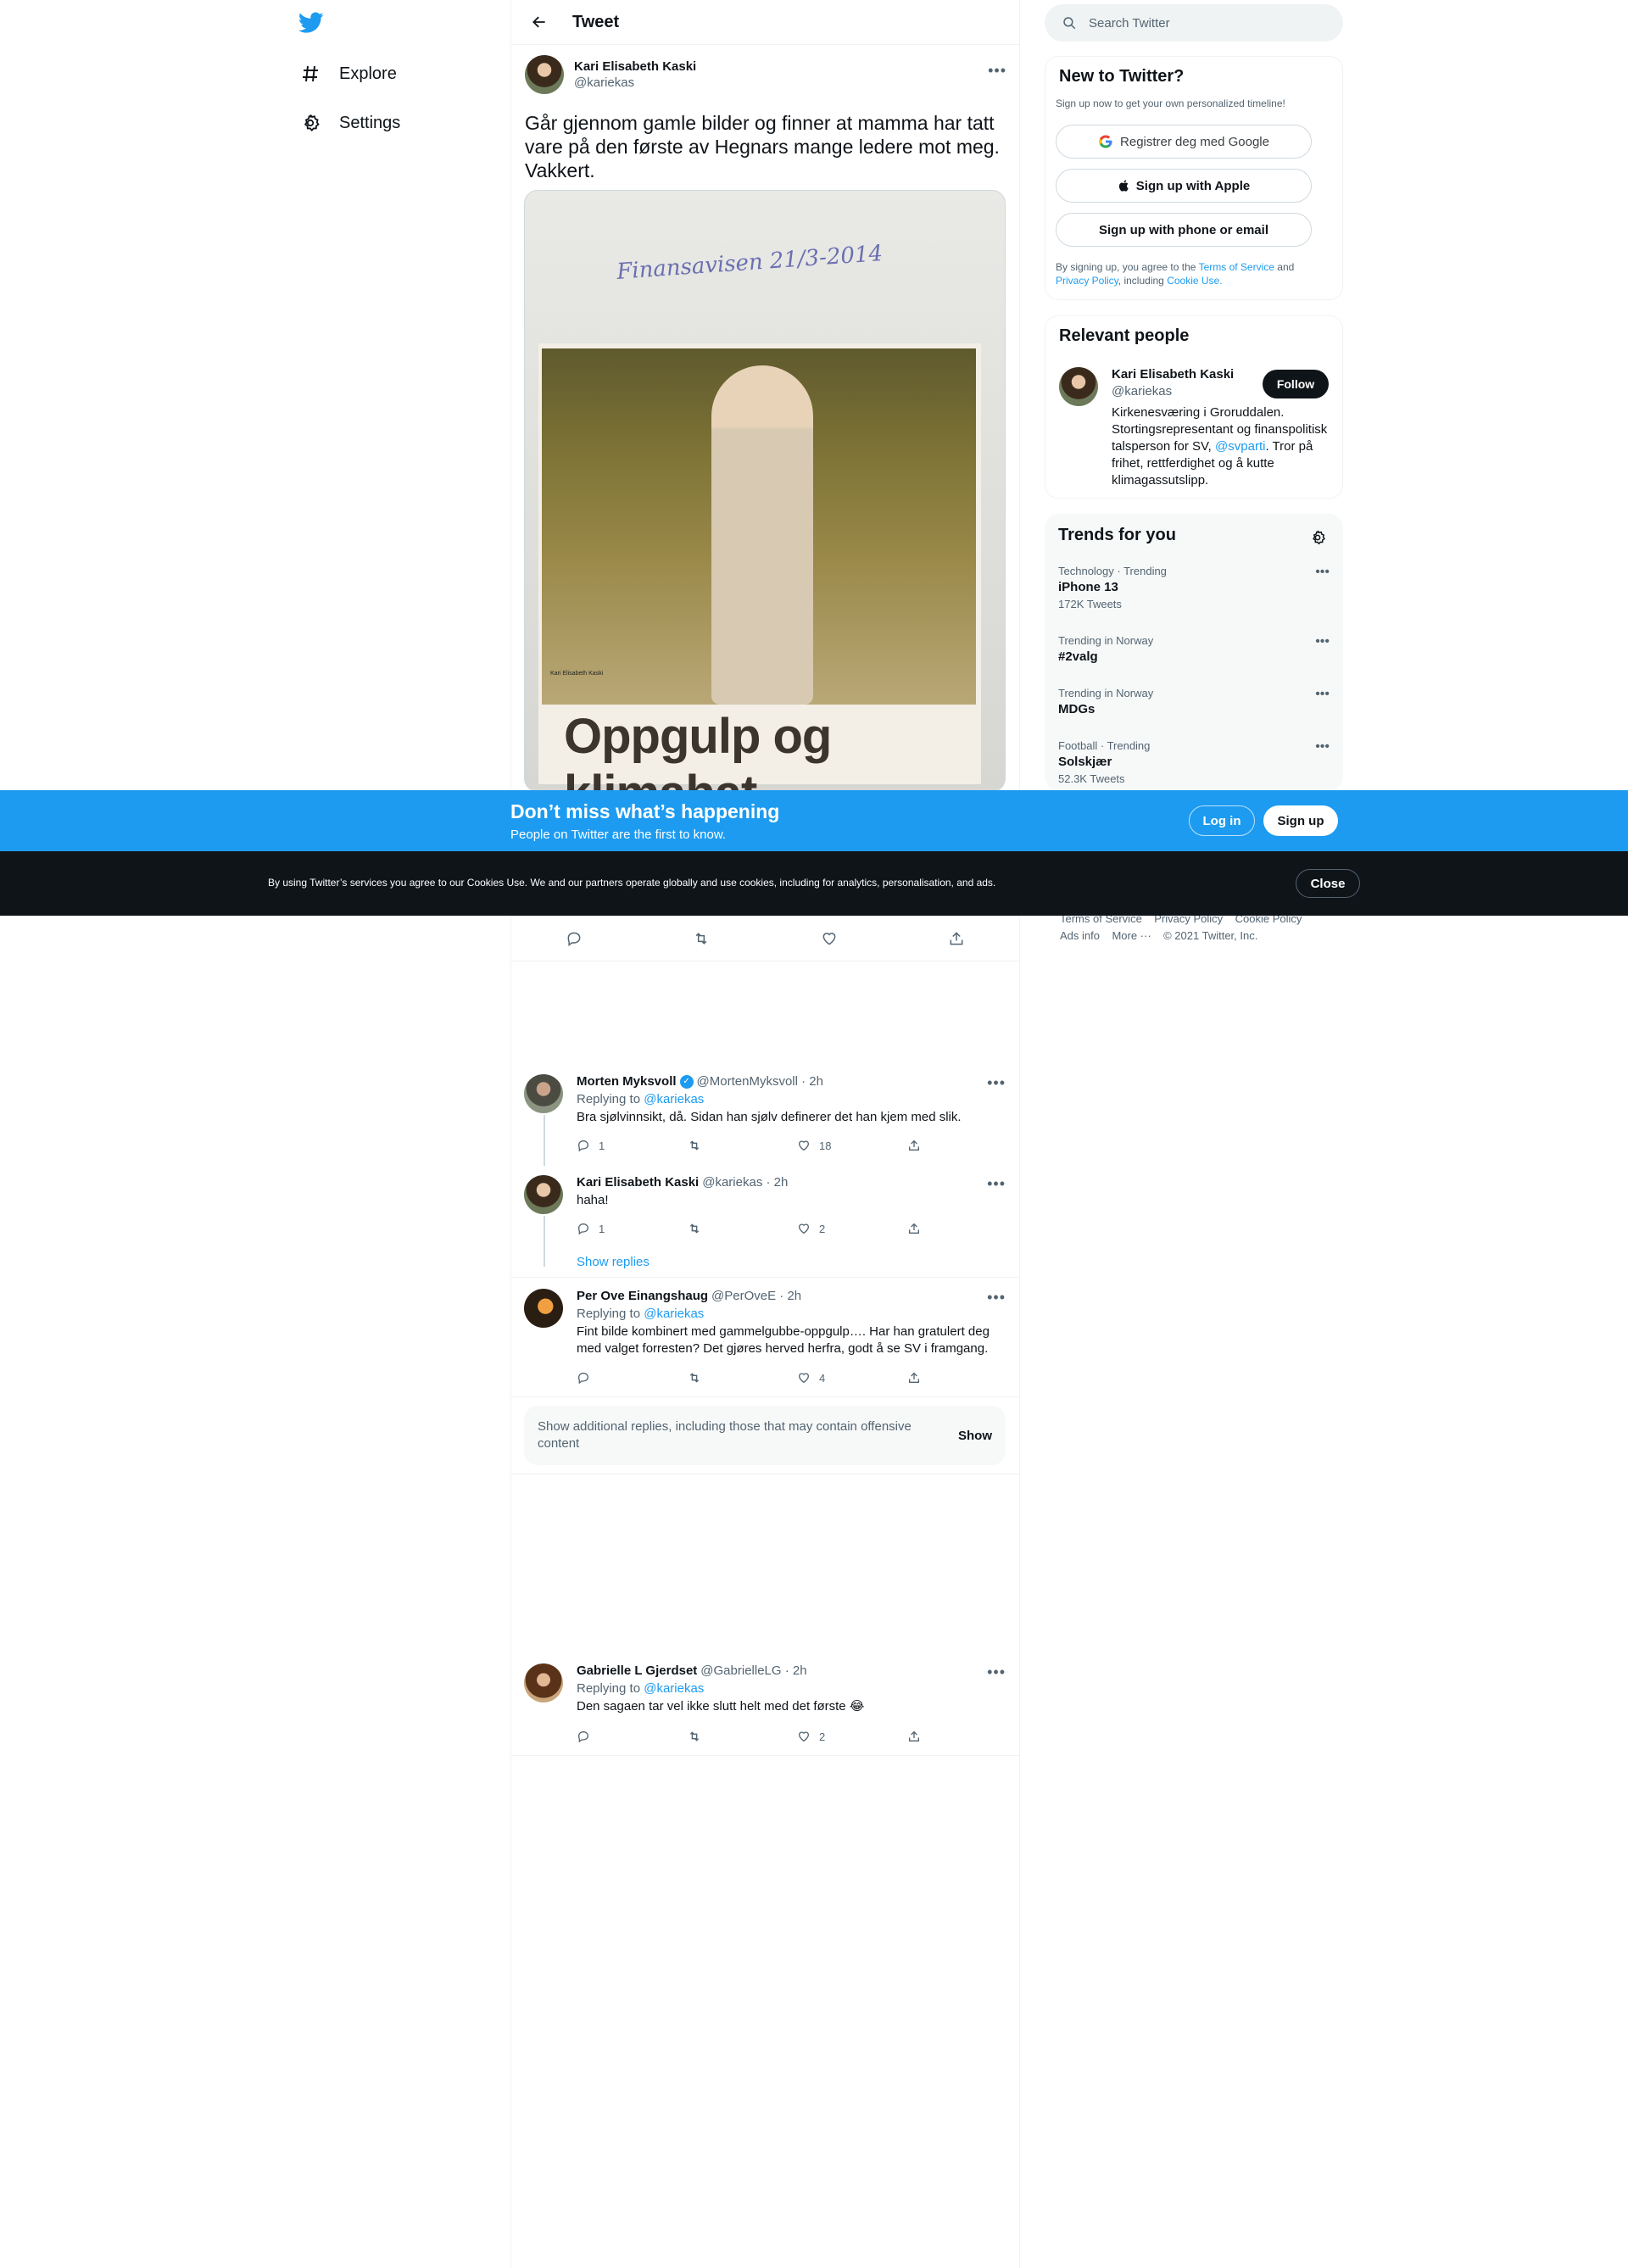  I want to click on trend-item: Trending in Norway MDGs •••, so click(1194, 701).